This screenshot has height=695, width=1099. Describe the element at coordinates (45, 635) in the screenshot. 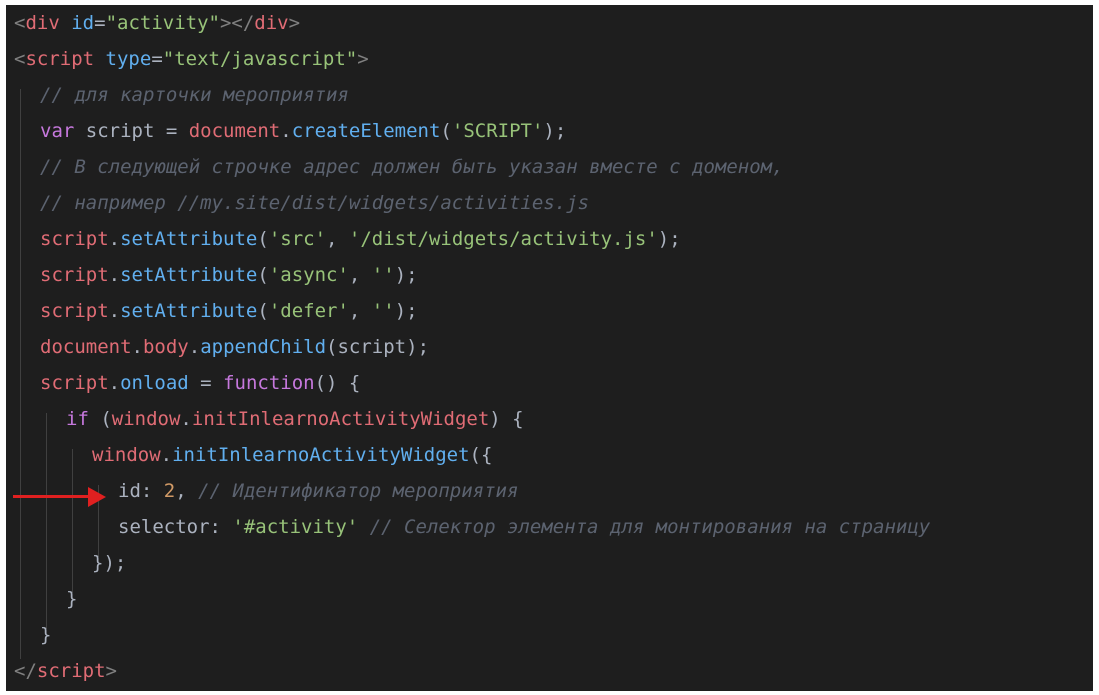

I see `code-line-18: }` at that location.